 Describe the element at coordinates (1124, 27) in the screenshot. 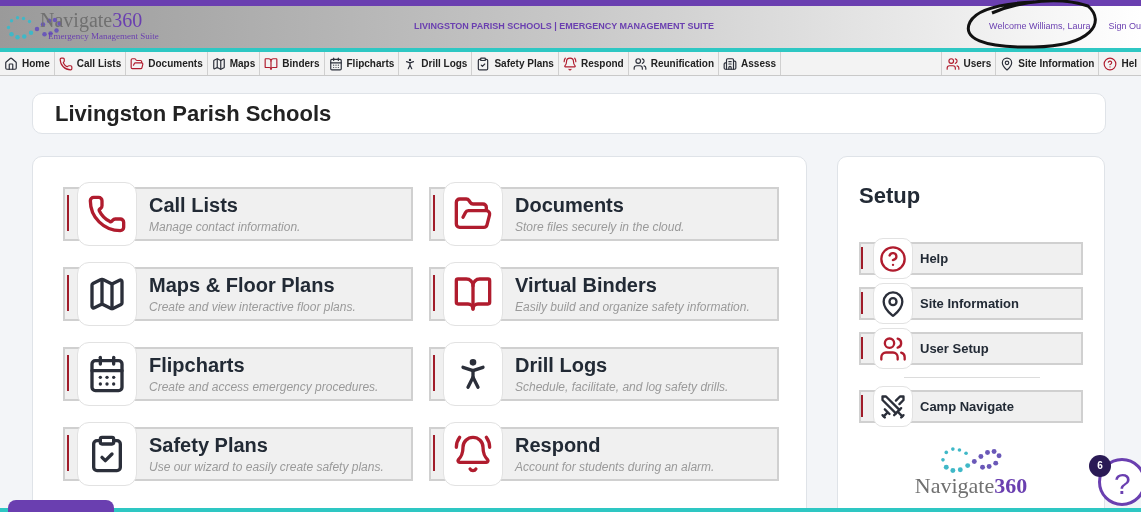

I see `sign-out-link: Sign Ou` at that location.